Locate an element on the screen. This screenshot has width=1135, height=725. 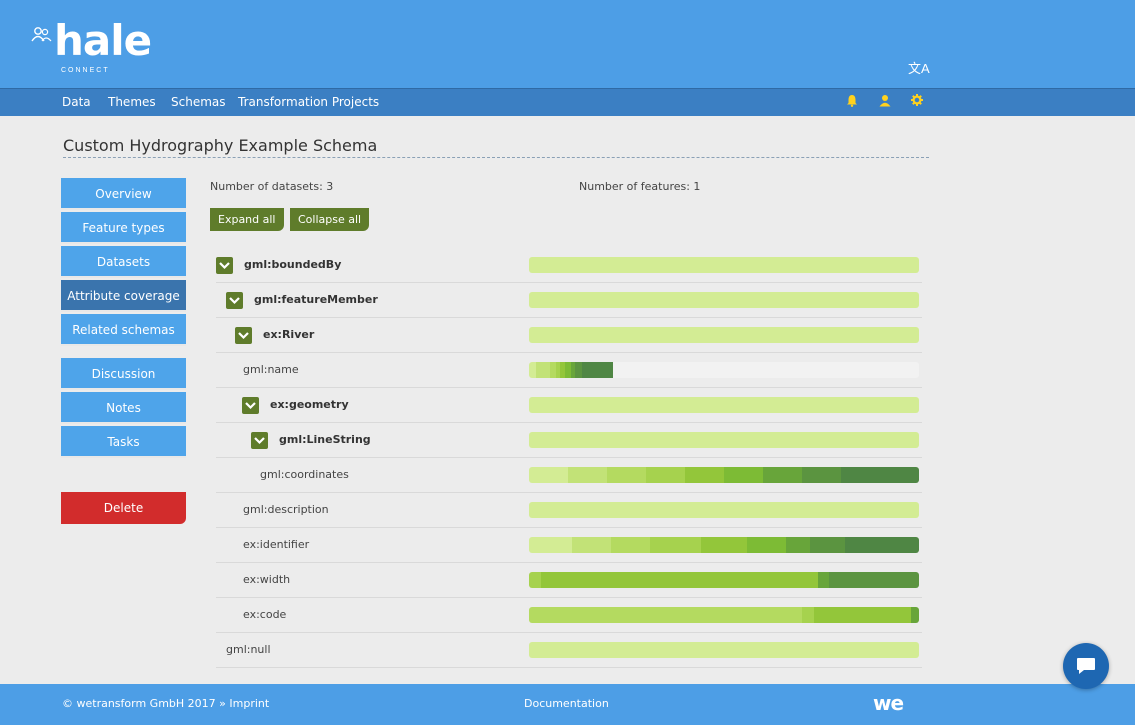
tree-row-ex-code: ex:code is located at coordinates (569, 615).